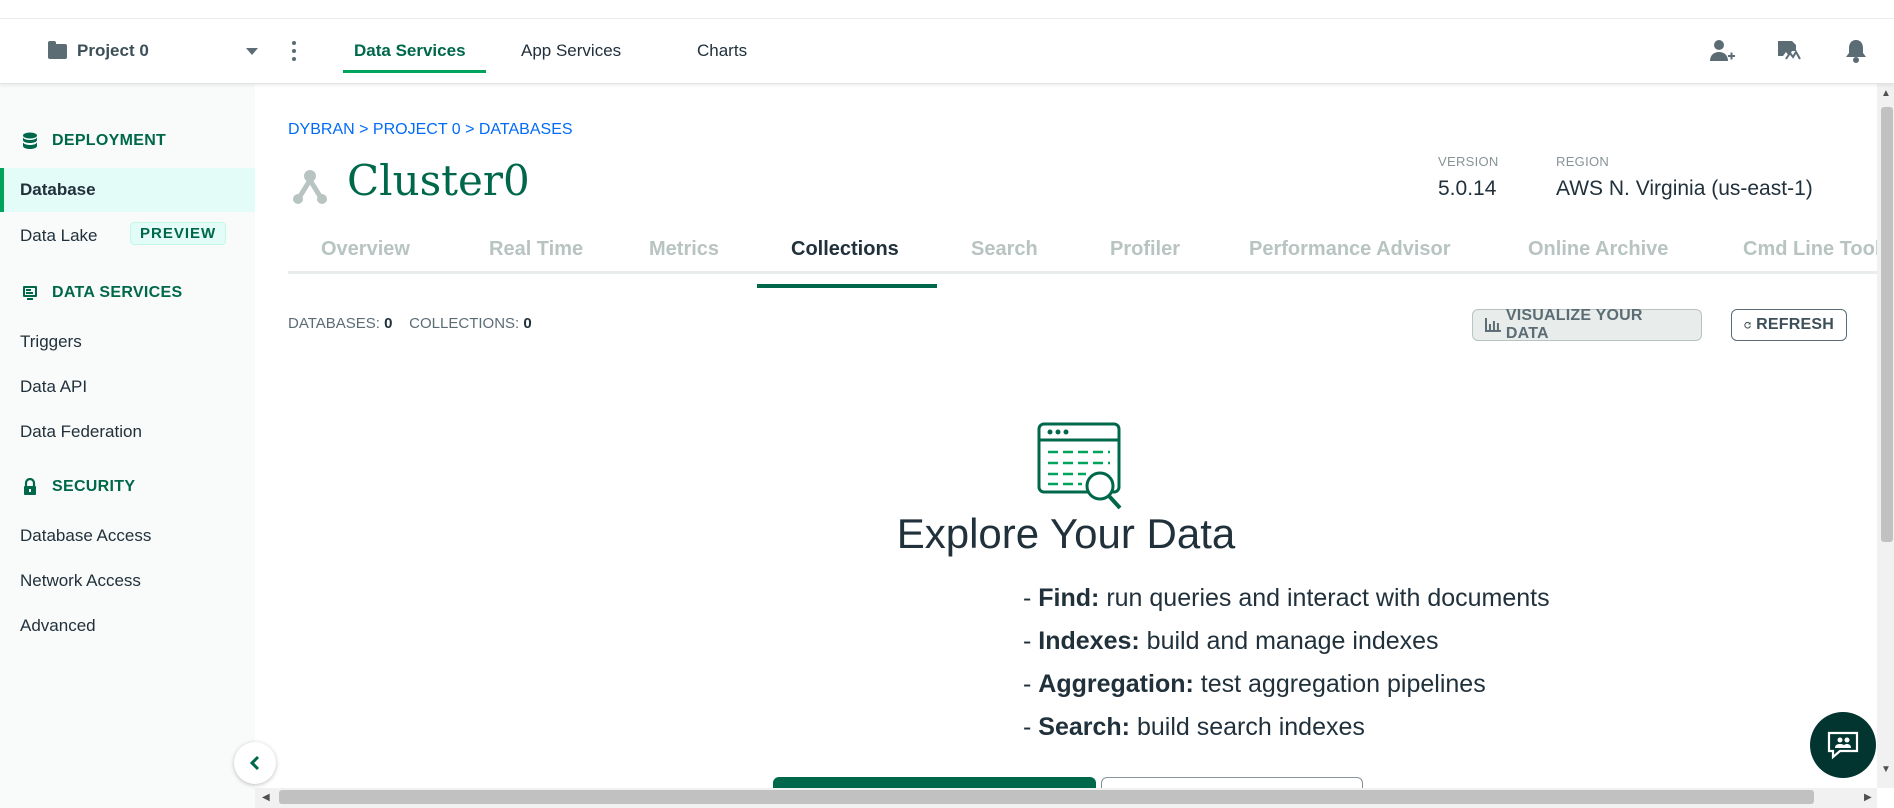 Image resolution: width=1894 pixels, height=808 pixels. I want to click on explore-title: Explore Your Data, so click(1066, 533).